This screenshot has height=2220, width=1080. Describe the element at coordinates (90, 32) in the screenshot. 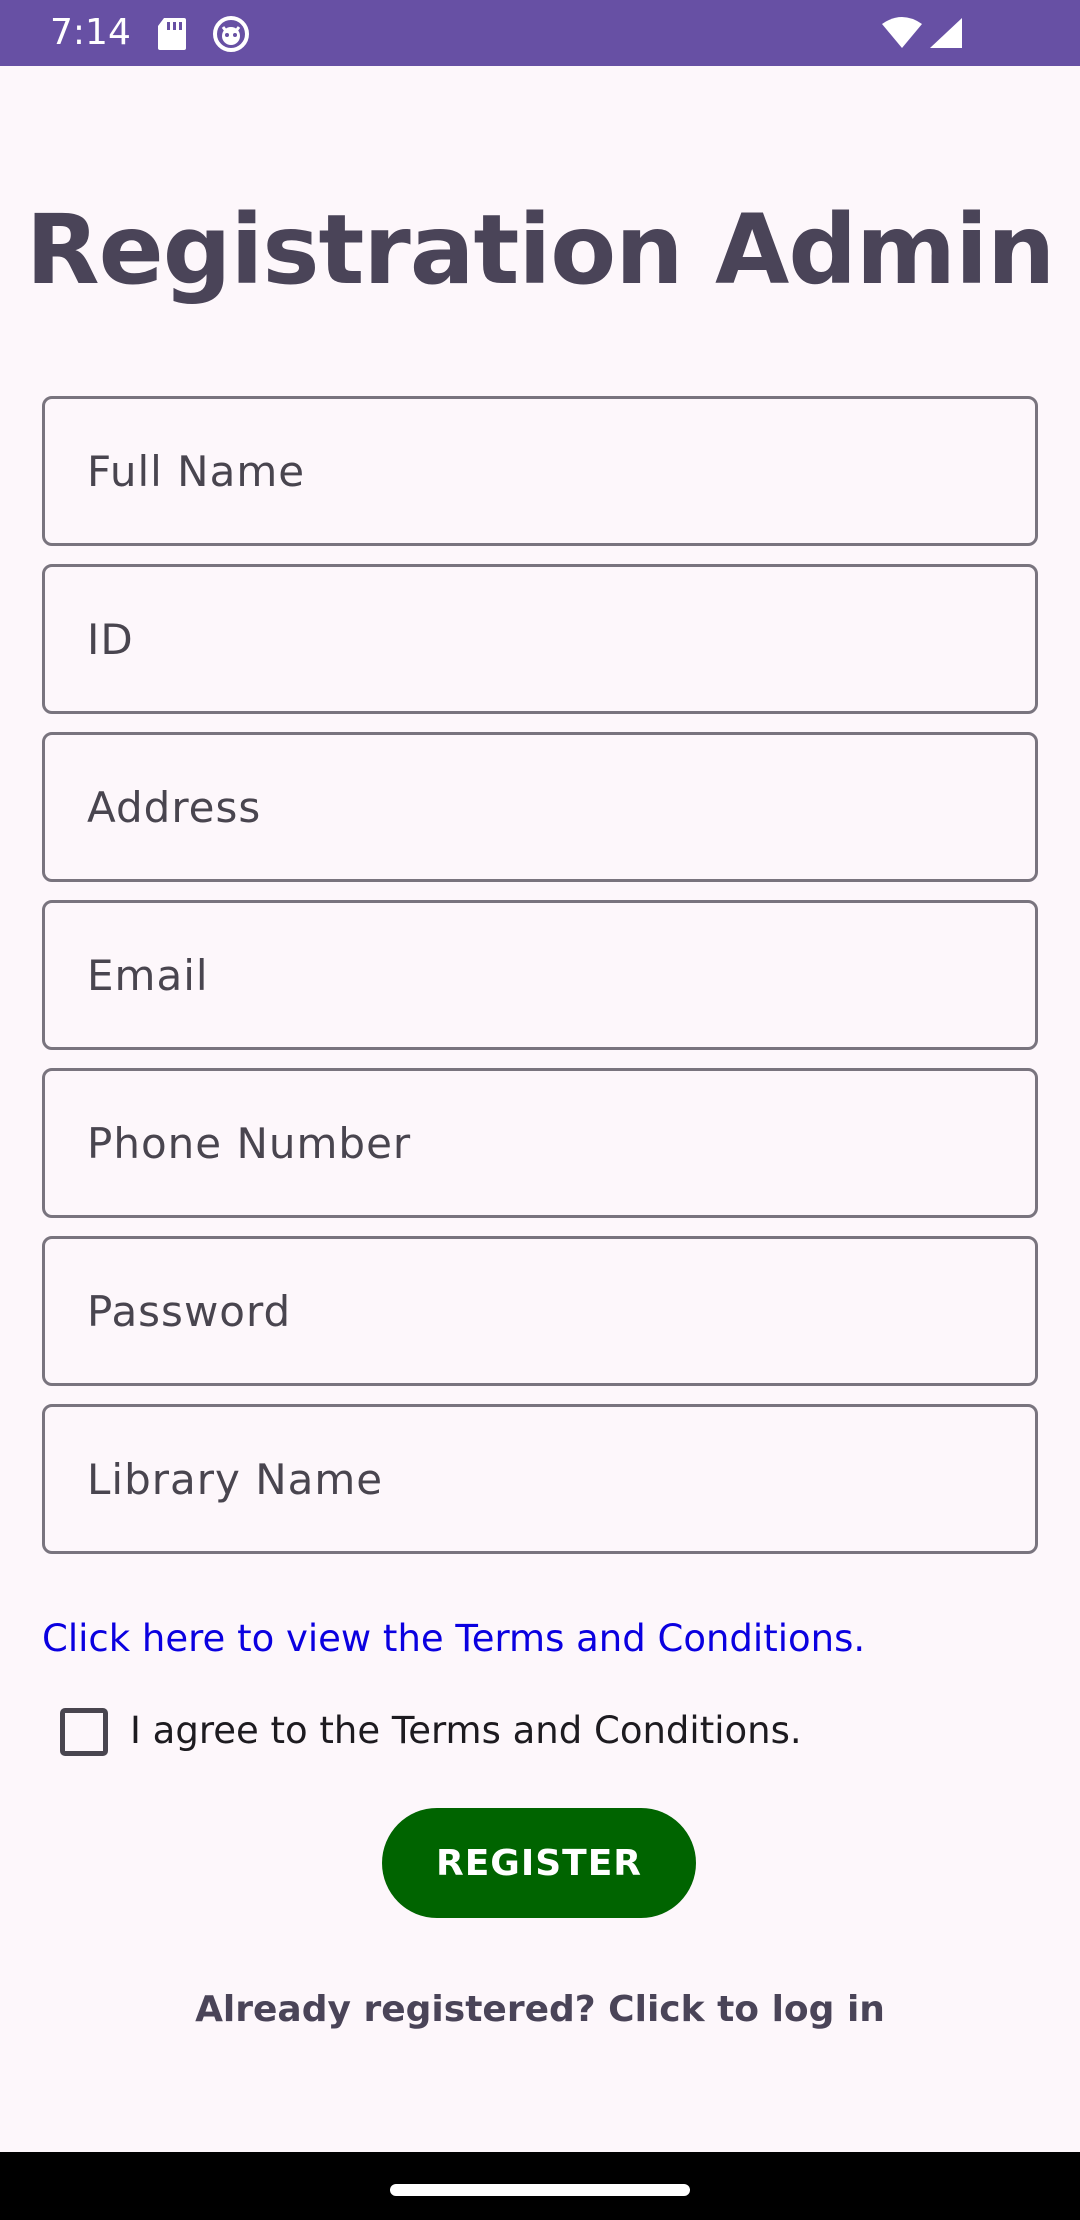

I see `status-time: 7:14` at that location.